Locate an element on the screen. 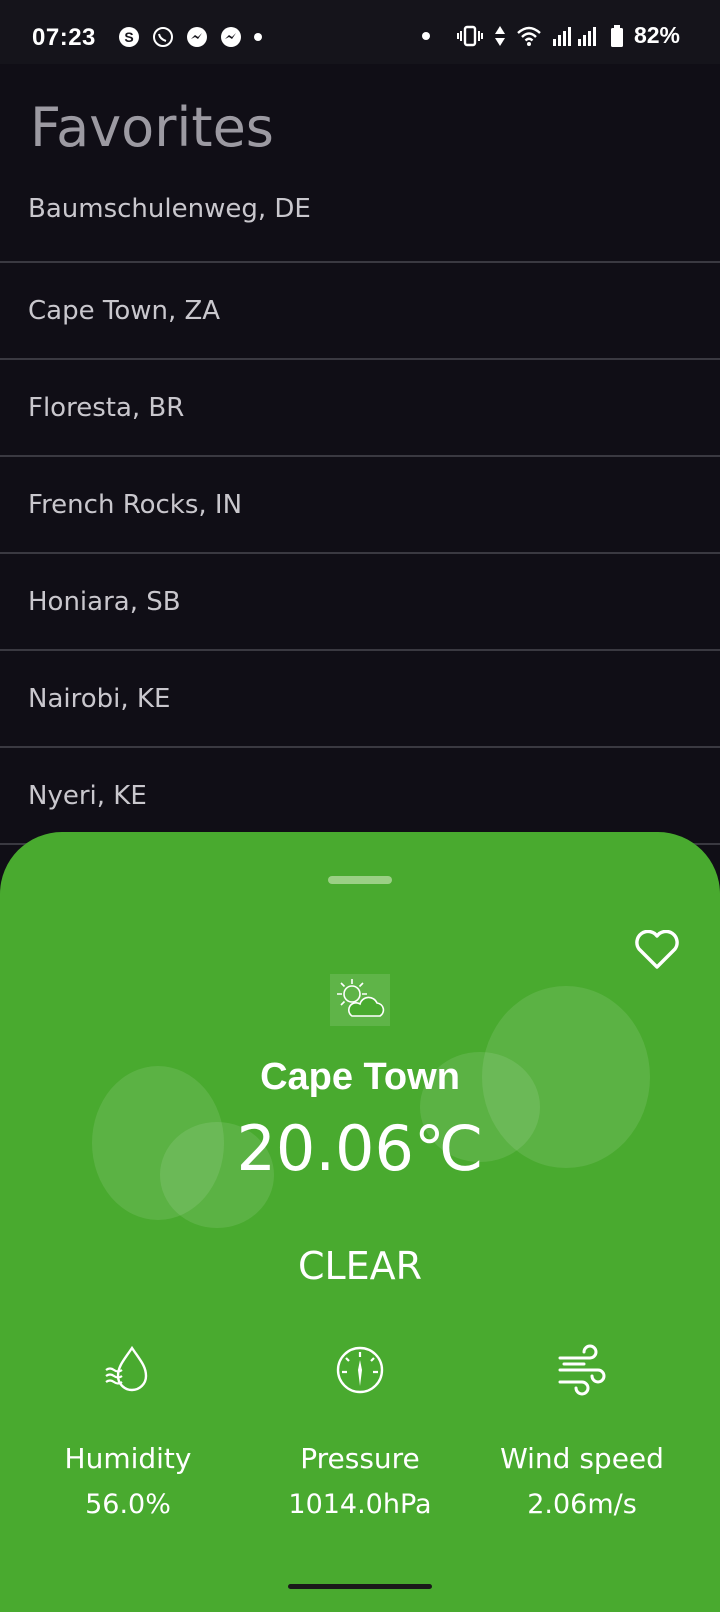 Image resolution: width=720 pixels, height=1612 pixels. wind-value: 2.06m/s is located at coordinates (582, 1504).